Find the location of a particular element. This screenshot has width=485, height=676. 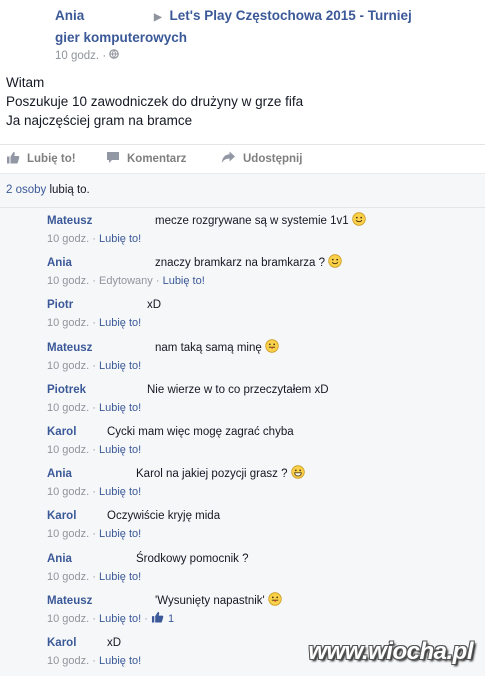

share-button-label: Udostępnij is located at coordinates (273, 159).